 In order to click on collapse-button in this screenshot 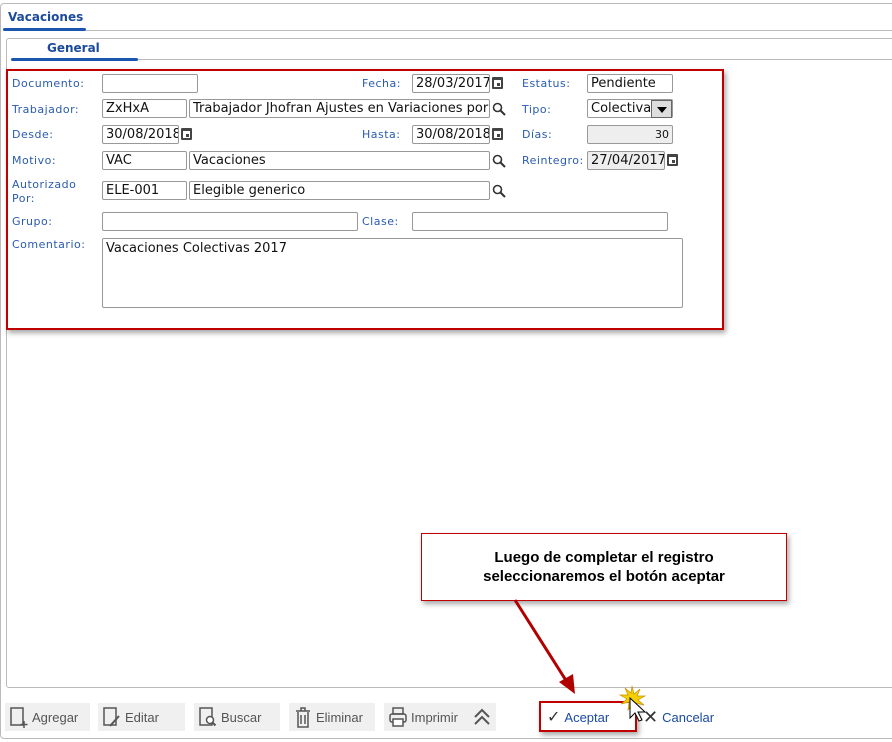, I will do `click(482, 717)`.